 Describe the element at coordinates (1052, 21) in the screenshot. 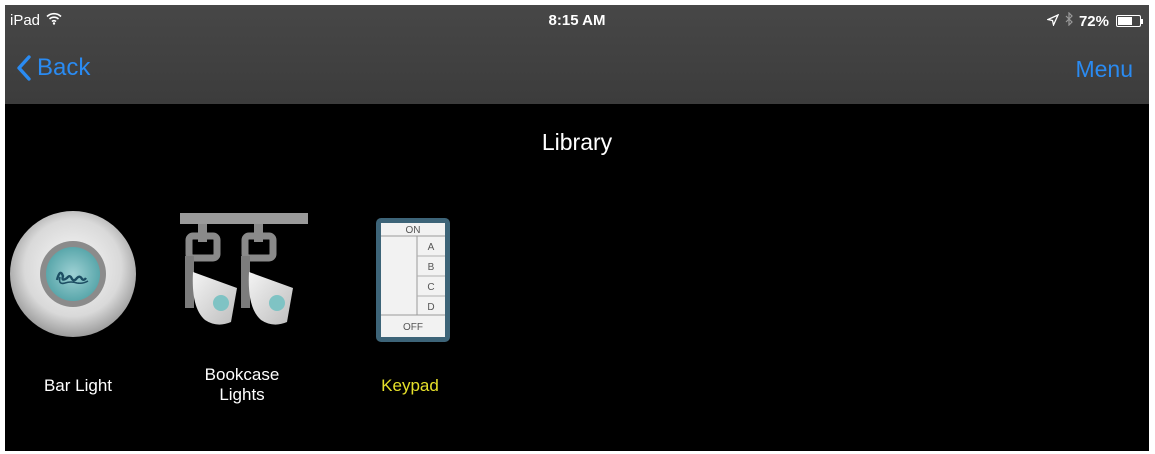

I see `location-arrow-icon` at that location.